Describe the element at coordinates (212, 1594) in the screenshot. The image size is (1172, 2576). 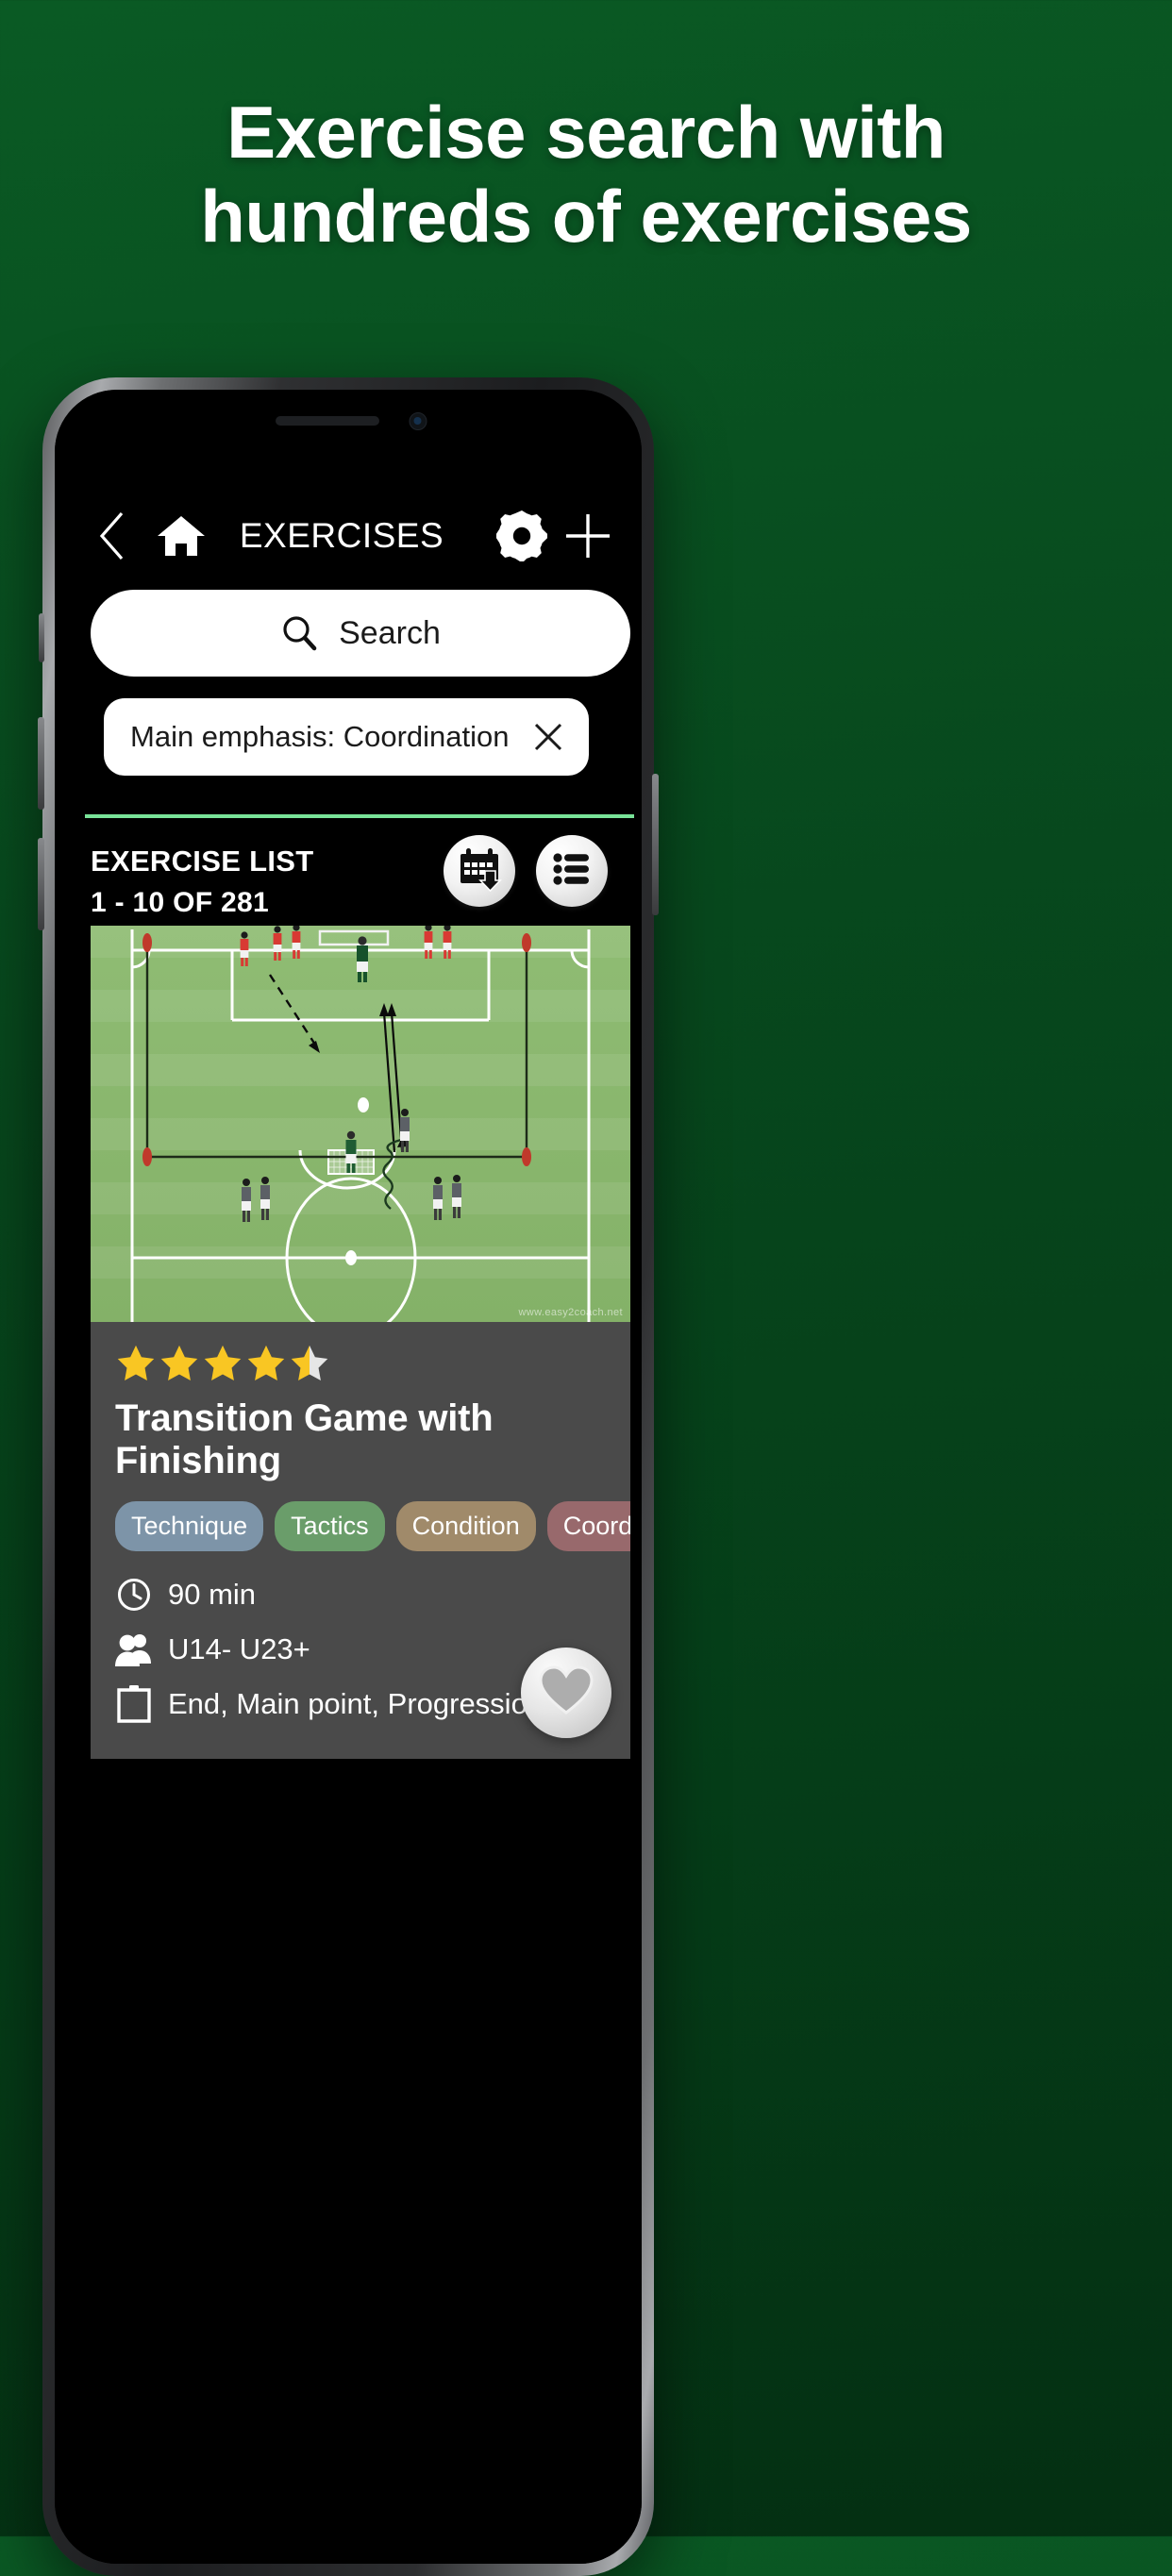
I see `exercise-duration-text: 90 min` at that location.